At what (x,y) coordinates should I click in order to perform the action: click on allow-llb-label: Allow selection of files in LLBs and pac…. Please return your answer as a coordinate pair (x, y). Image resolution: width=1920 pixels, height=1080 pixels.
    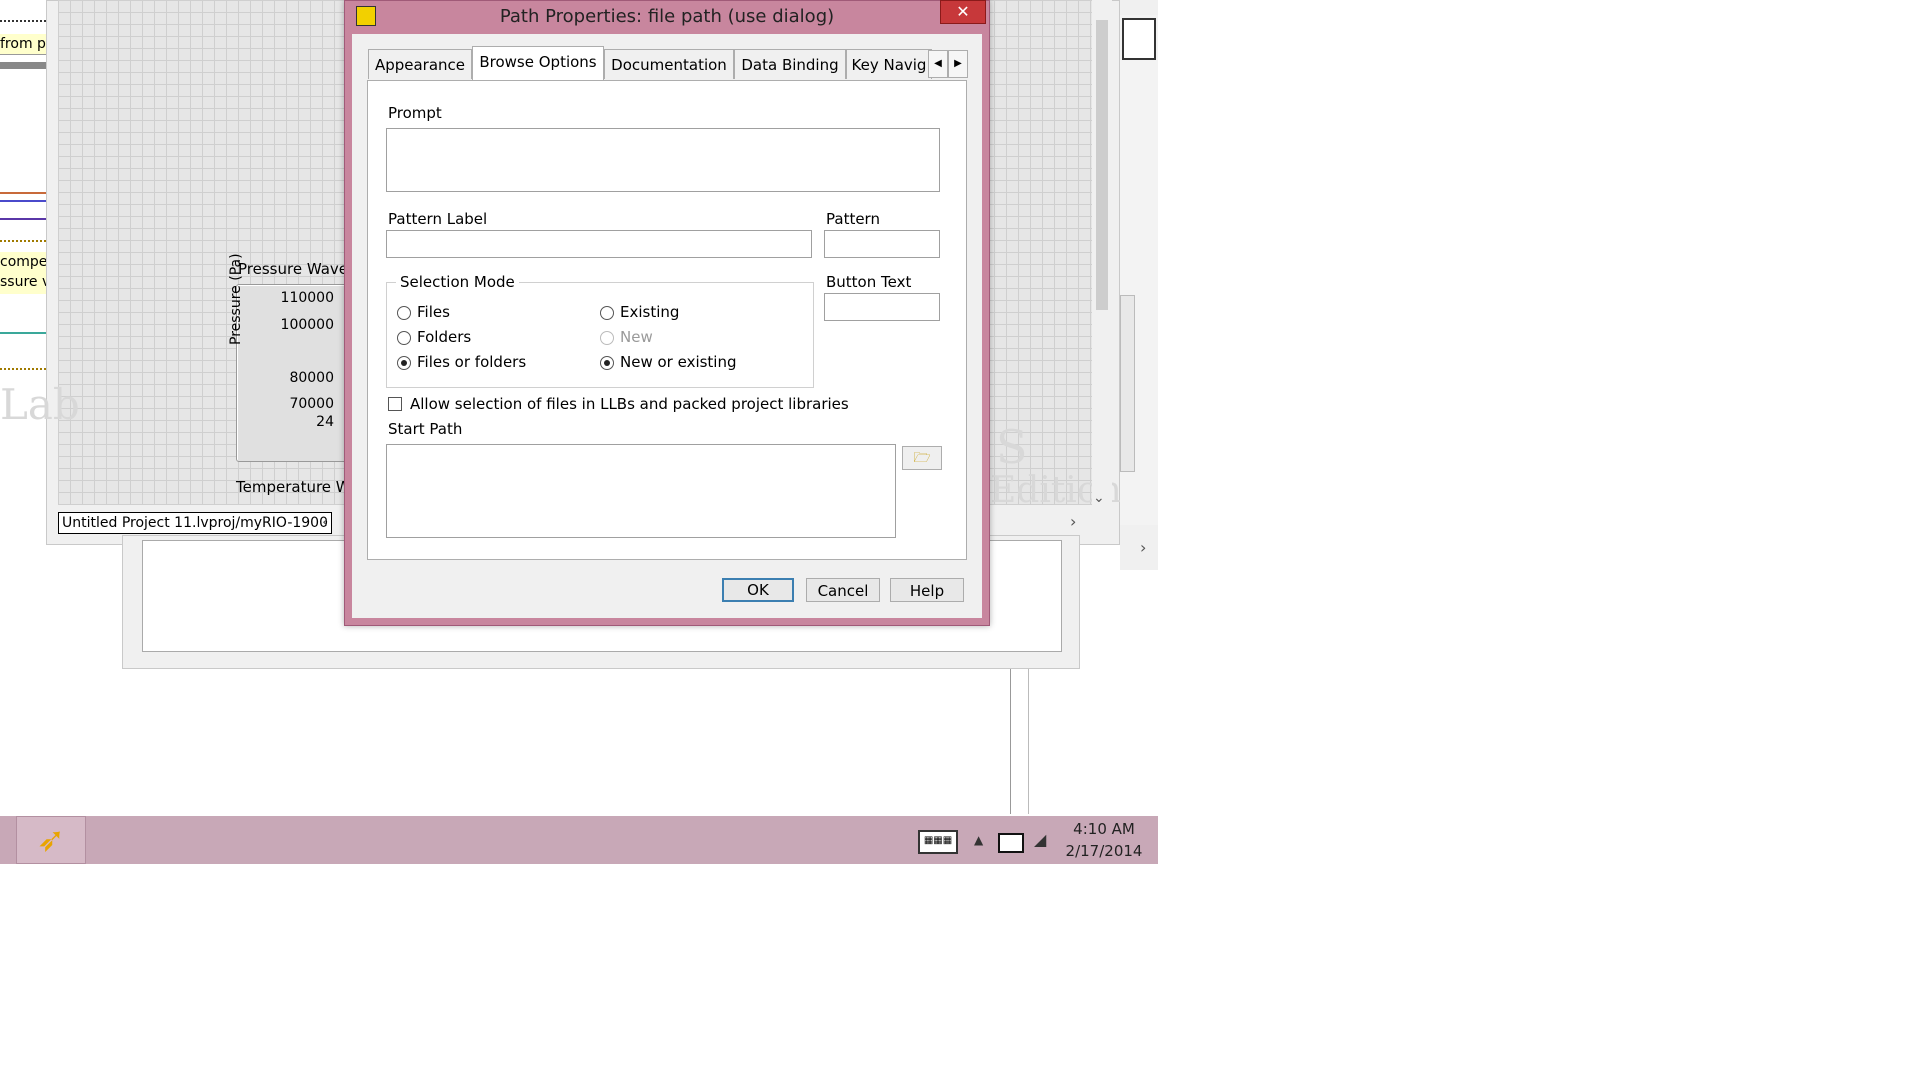
    Looking at the image, I should click on (629, 404).